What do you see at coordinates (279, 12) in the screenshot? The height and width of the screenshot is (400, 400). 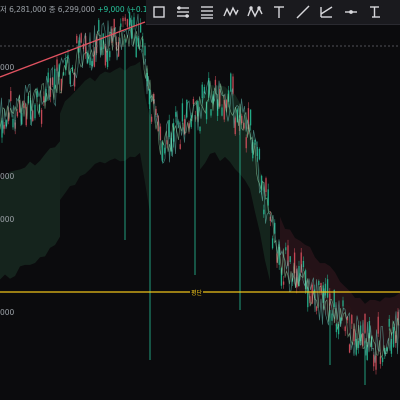 I see `text-icon` at bounding box center [279, 12].